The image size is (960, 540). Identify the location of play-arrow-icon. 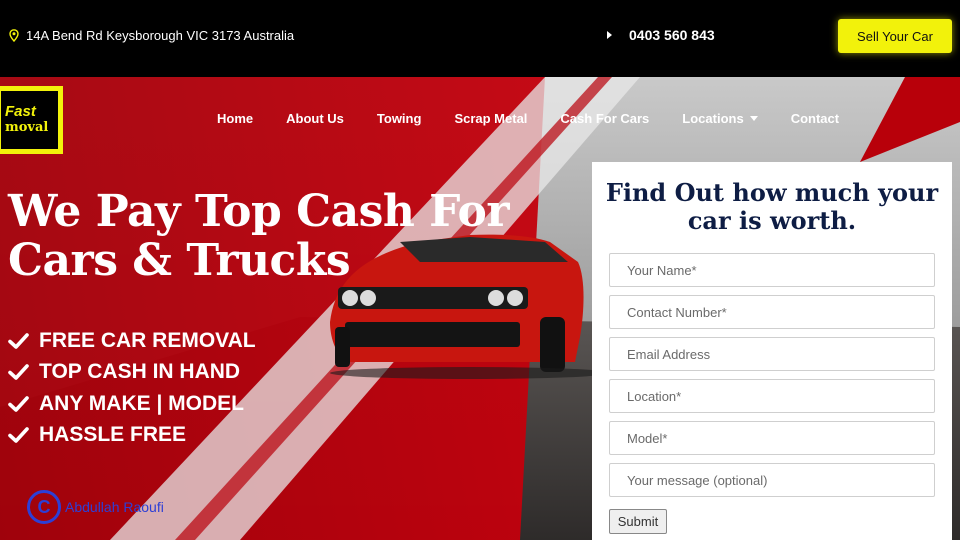
(609, 35).